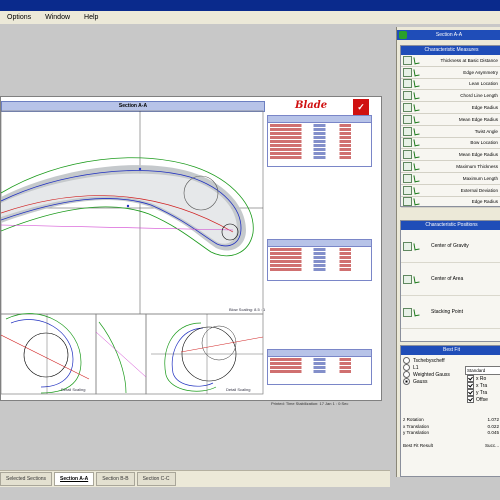  I want to click on option-tschebyscheff: Tschebyscheff, so click(450, 360).